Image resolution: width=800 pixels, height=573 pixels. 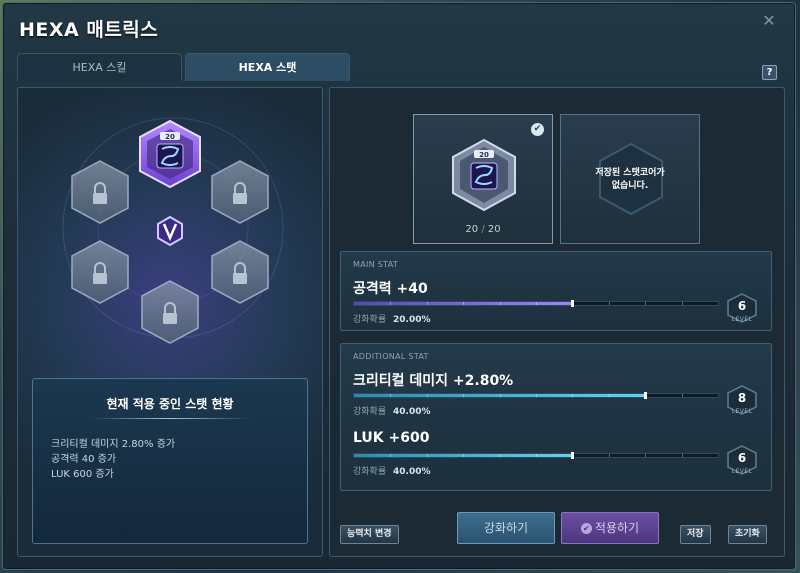 I want to click on core-count-max: 20, so click(x=494, y=229).